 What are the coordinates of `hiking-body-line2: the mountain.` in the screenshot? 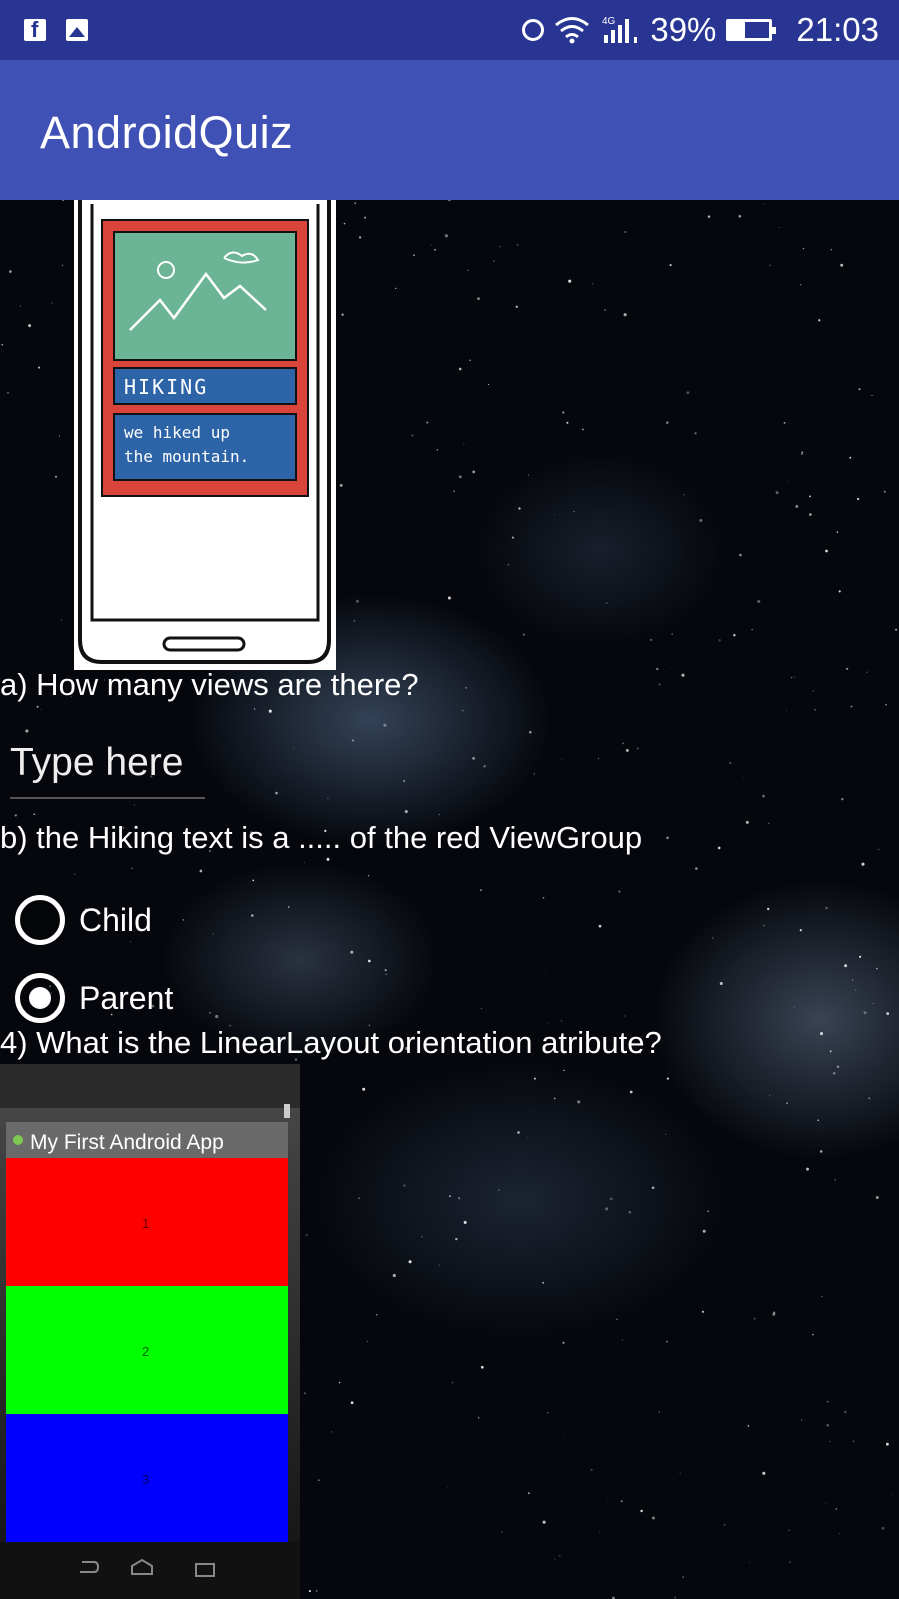 It's located at (186, 456).